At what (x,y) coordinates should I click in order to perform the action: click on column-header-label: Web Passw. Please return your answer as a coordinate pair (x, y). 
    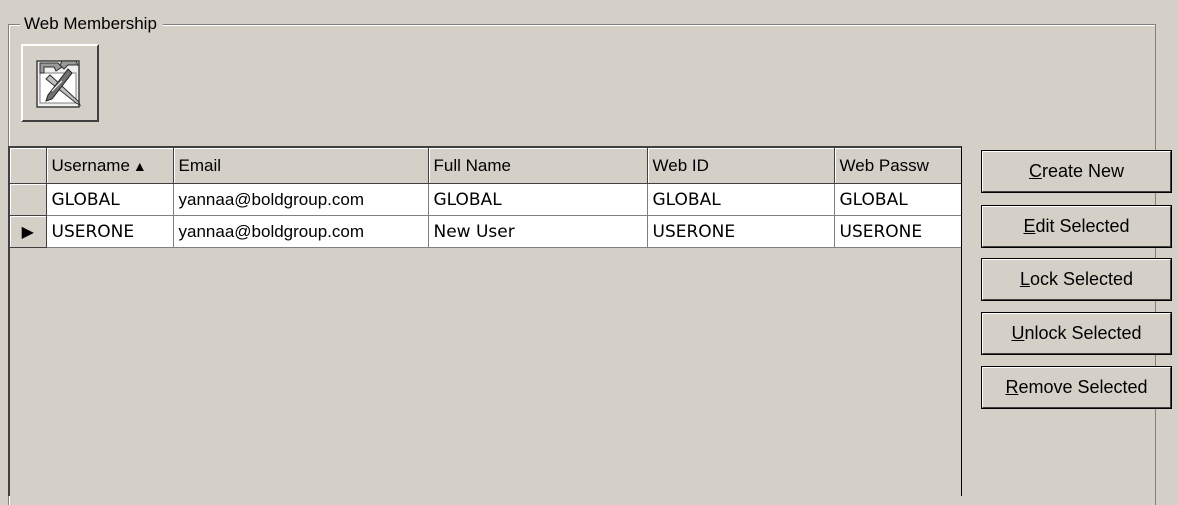
    Looking at the image, I should click on (884, 165).